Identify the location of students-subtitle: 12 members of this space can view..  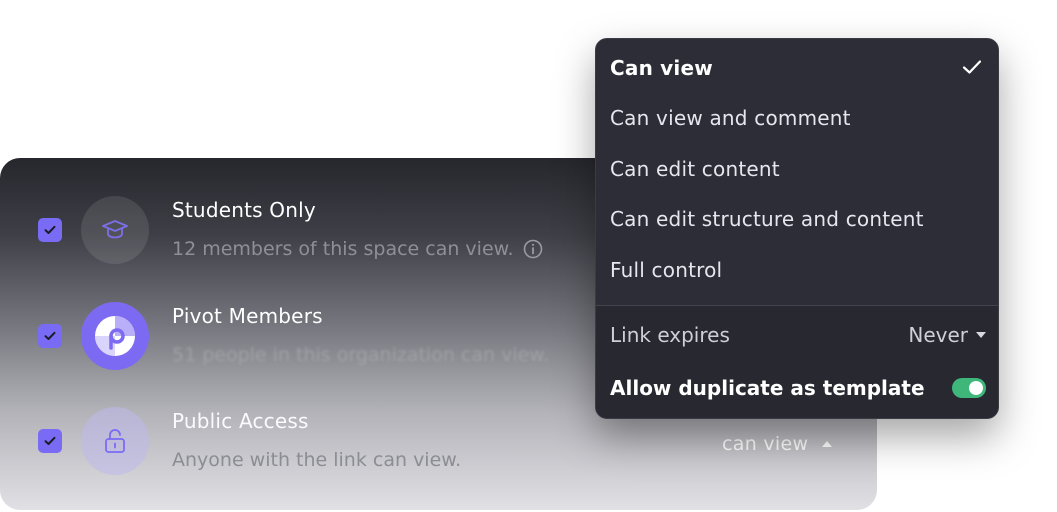
(343, 249).